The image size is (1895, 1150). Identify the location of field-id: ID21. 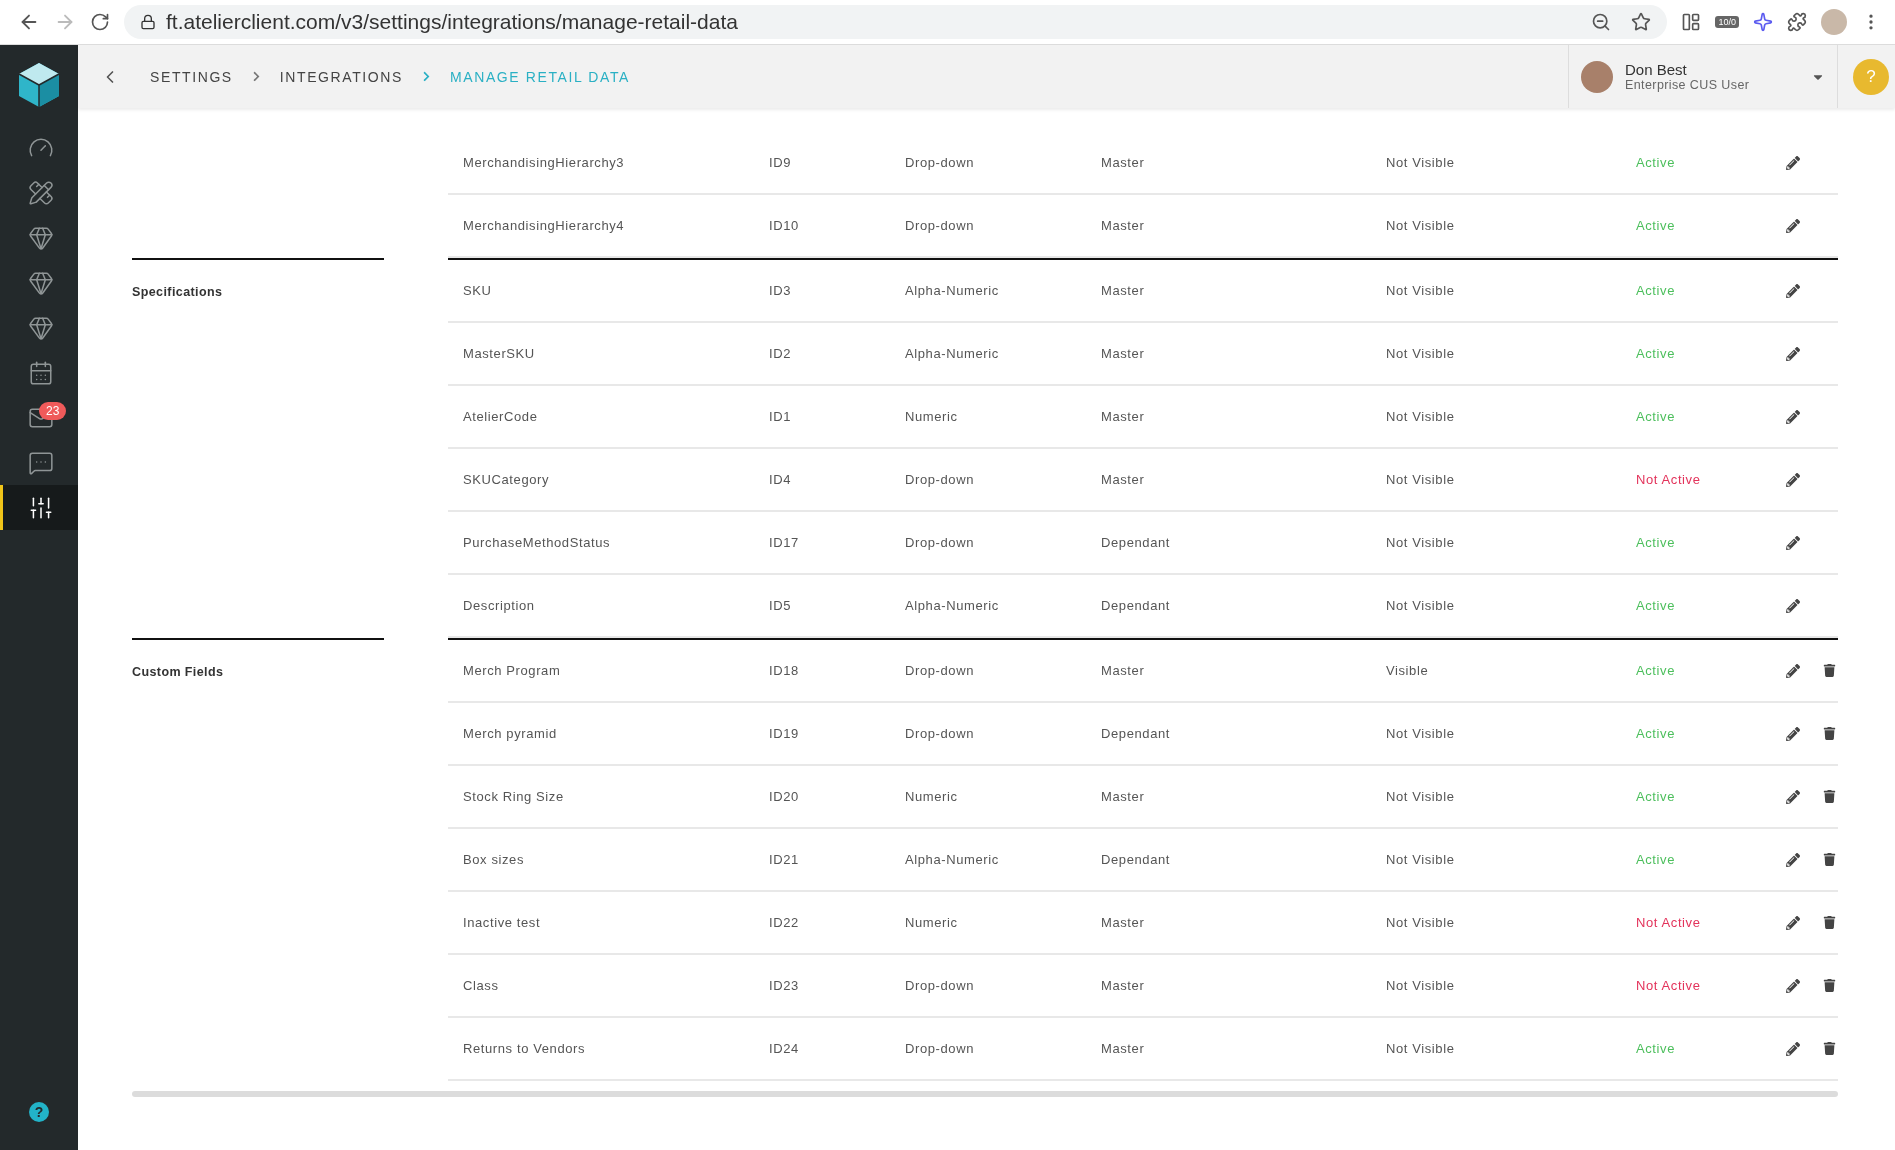
(784, 859).